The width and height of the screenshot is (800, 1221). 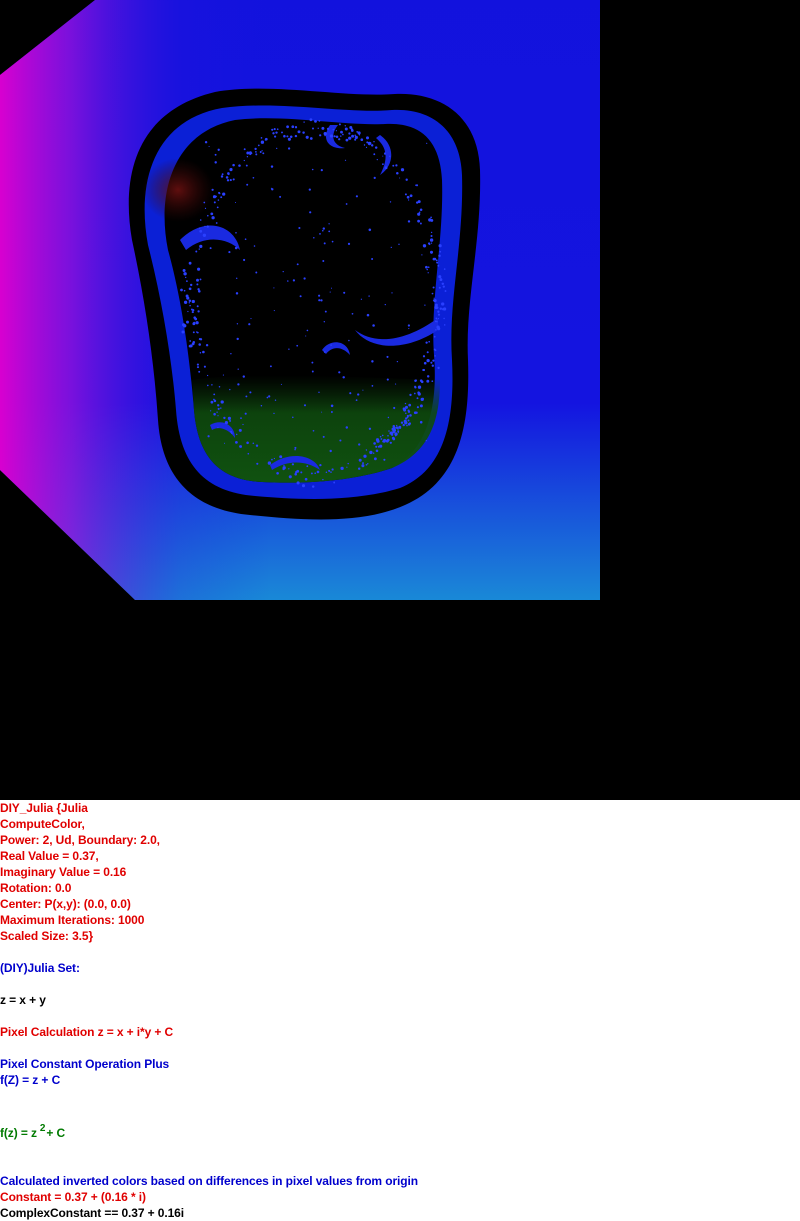 What do you see at coordinates (56, 1133) in the screenshot?
I see `power-formula-suffix: + C` at bounding box center [56, 1133].